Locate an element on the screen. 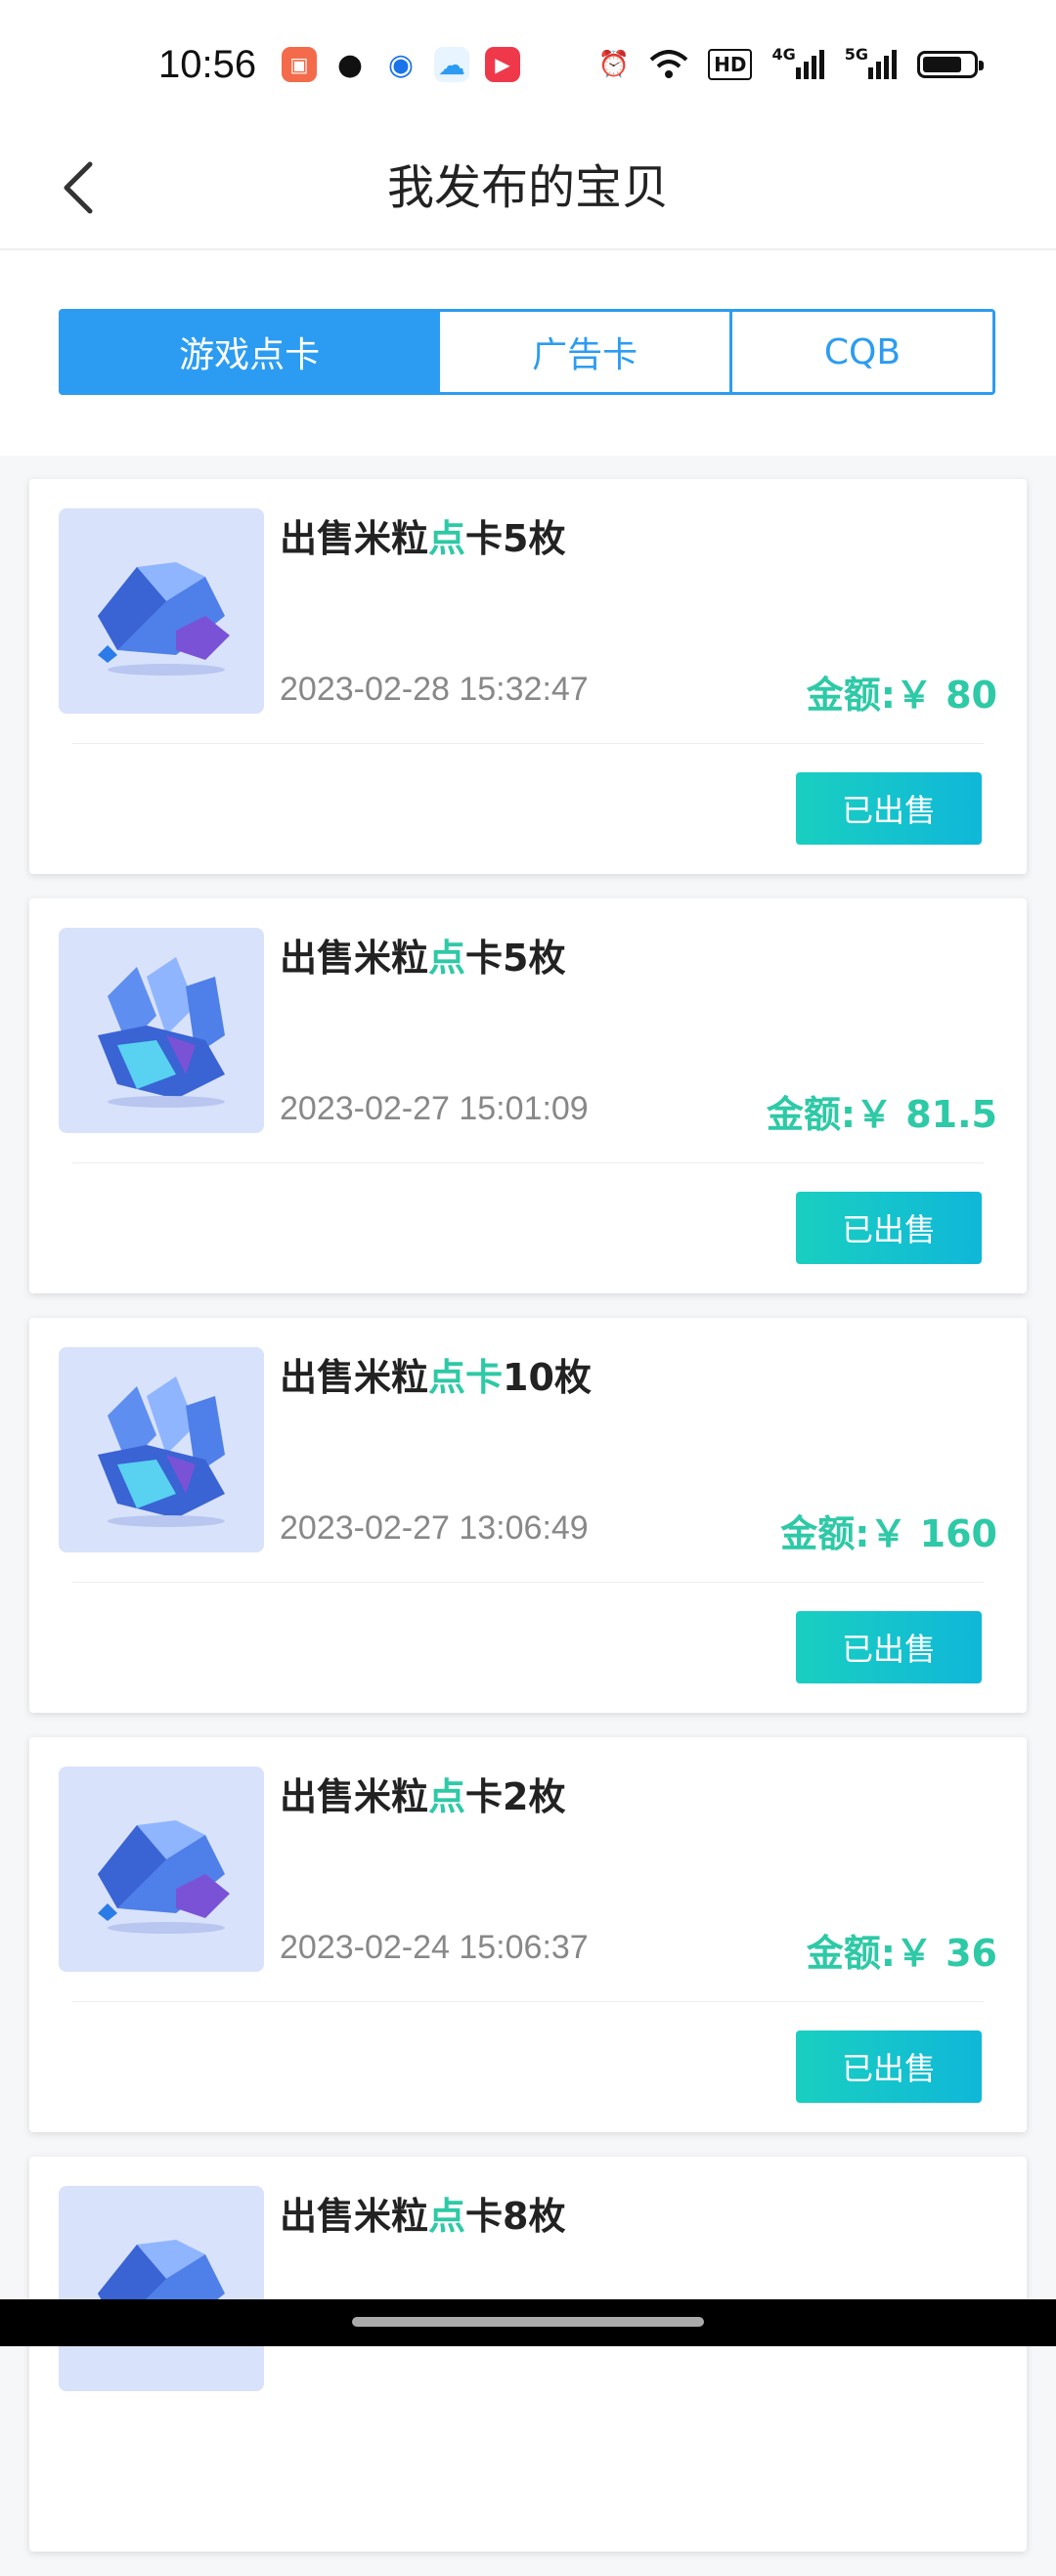 The height and width of the screenshot is (2576, 1056). item-title: 出售米粒点卡10枚 is located at coordinates (436, 1377).